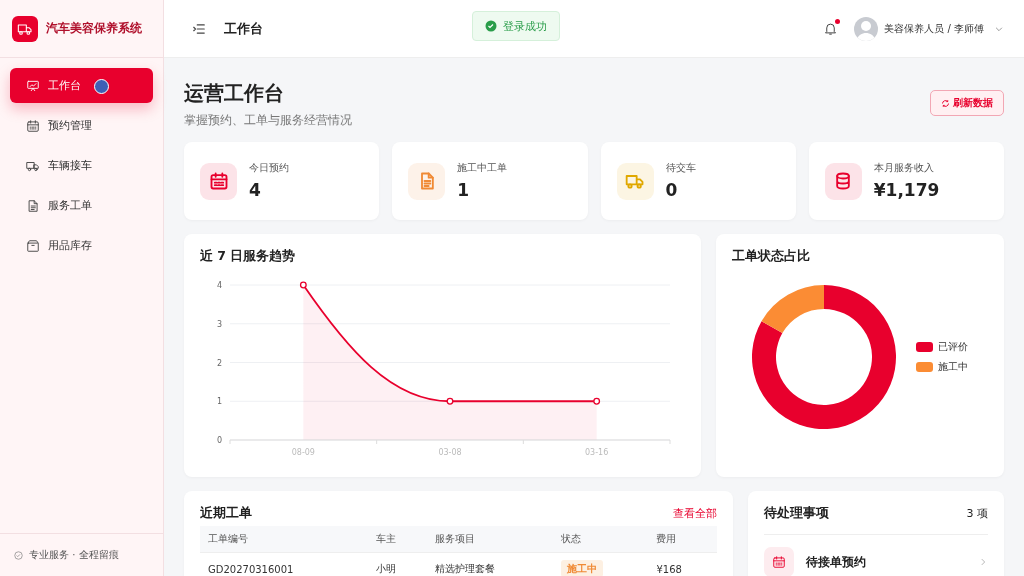 This screenshot has height=576, width=1024. Describe the element at coordinates (490, 564) in the screenshot. I see `table-cell: 精选护理套餐` at that location.